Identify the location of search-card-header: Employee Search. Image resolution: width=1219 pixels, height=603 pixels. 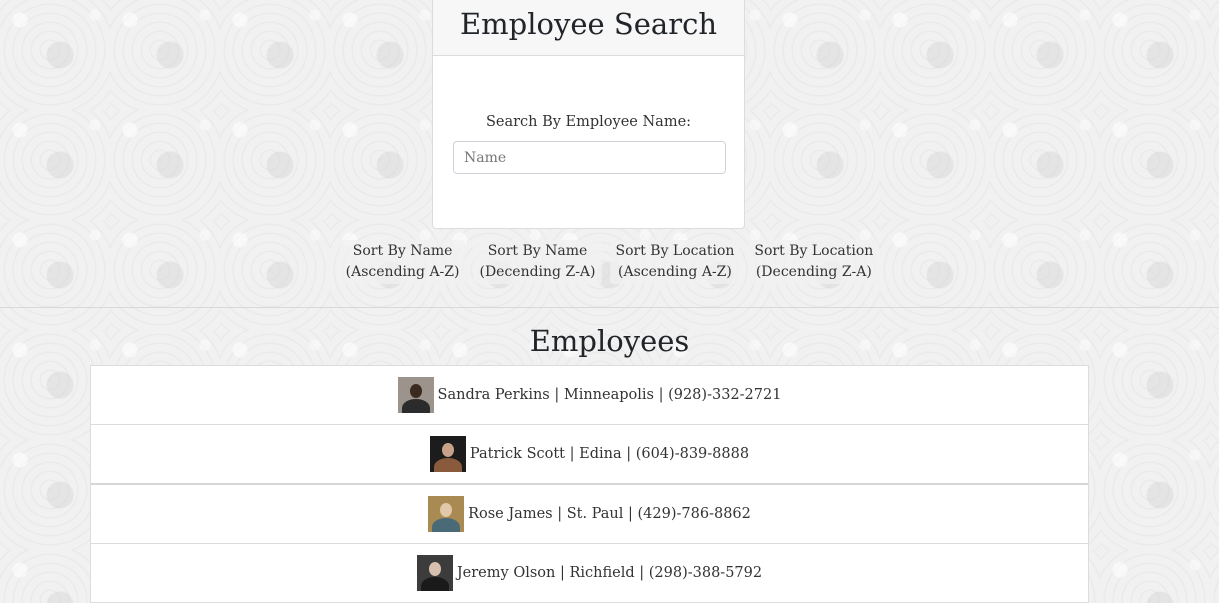
(588, 28).